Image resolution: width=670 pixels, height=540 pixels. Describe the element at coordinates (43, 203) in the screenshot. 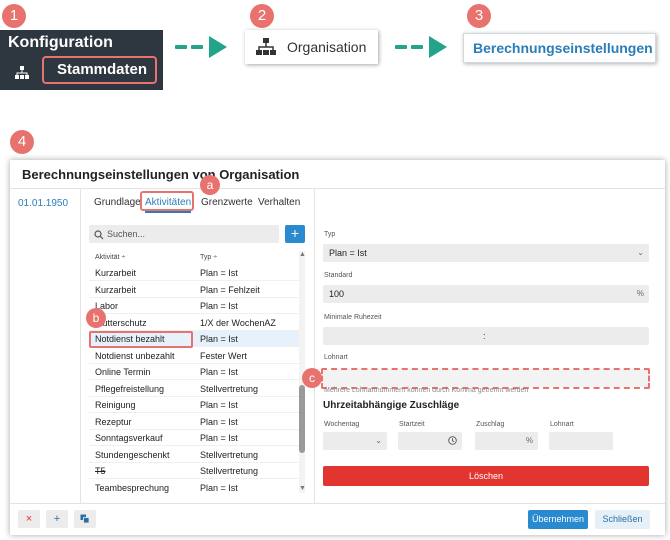

I see `date-entry: 01.01.1950` at that location.